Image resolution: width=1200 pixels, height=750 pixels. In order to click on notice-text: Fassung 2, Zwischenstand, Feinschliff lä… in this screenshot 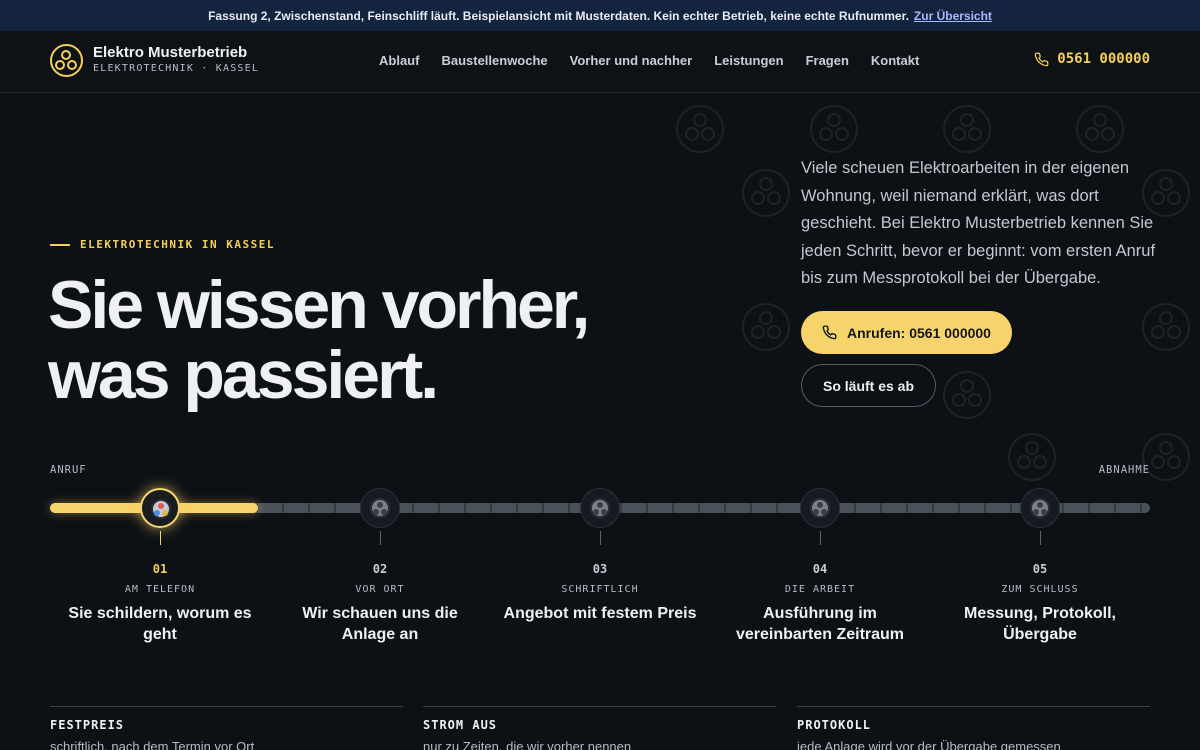, I will do `click(558, 15)`.